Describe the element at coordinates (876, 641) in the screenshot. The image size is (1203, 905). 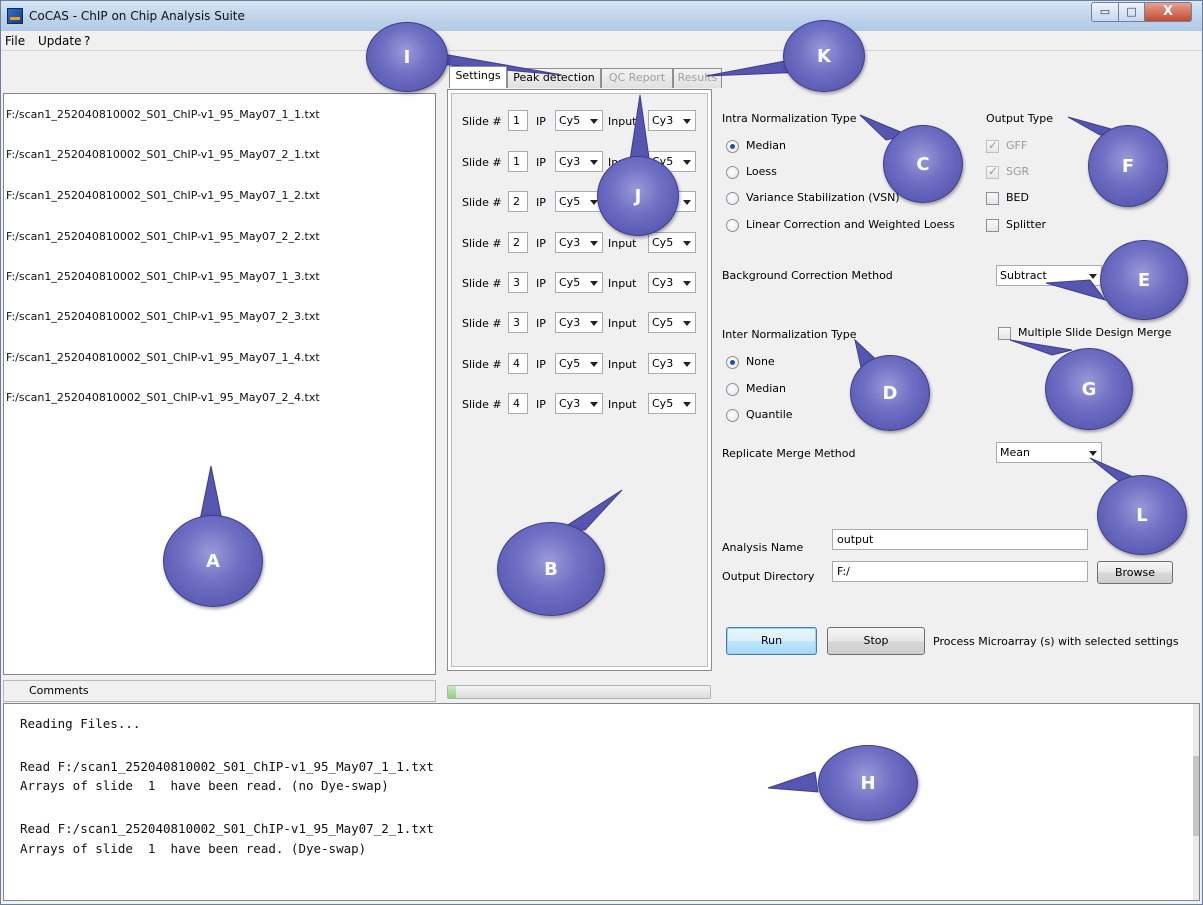
I see `stop-button: Stop` at that location.